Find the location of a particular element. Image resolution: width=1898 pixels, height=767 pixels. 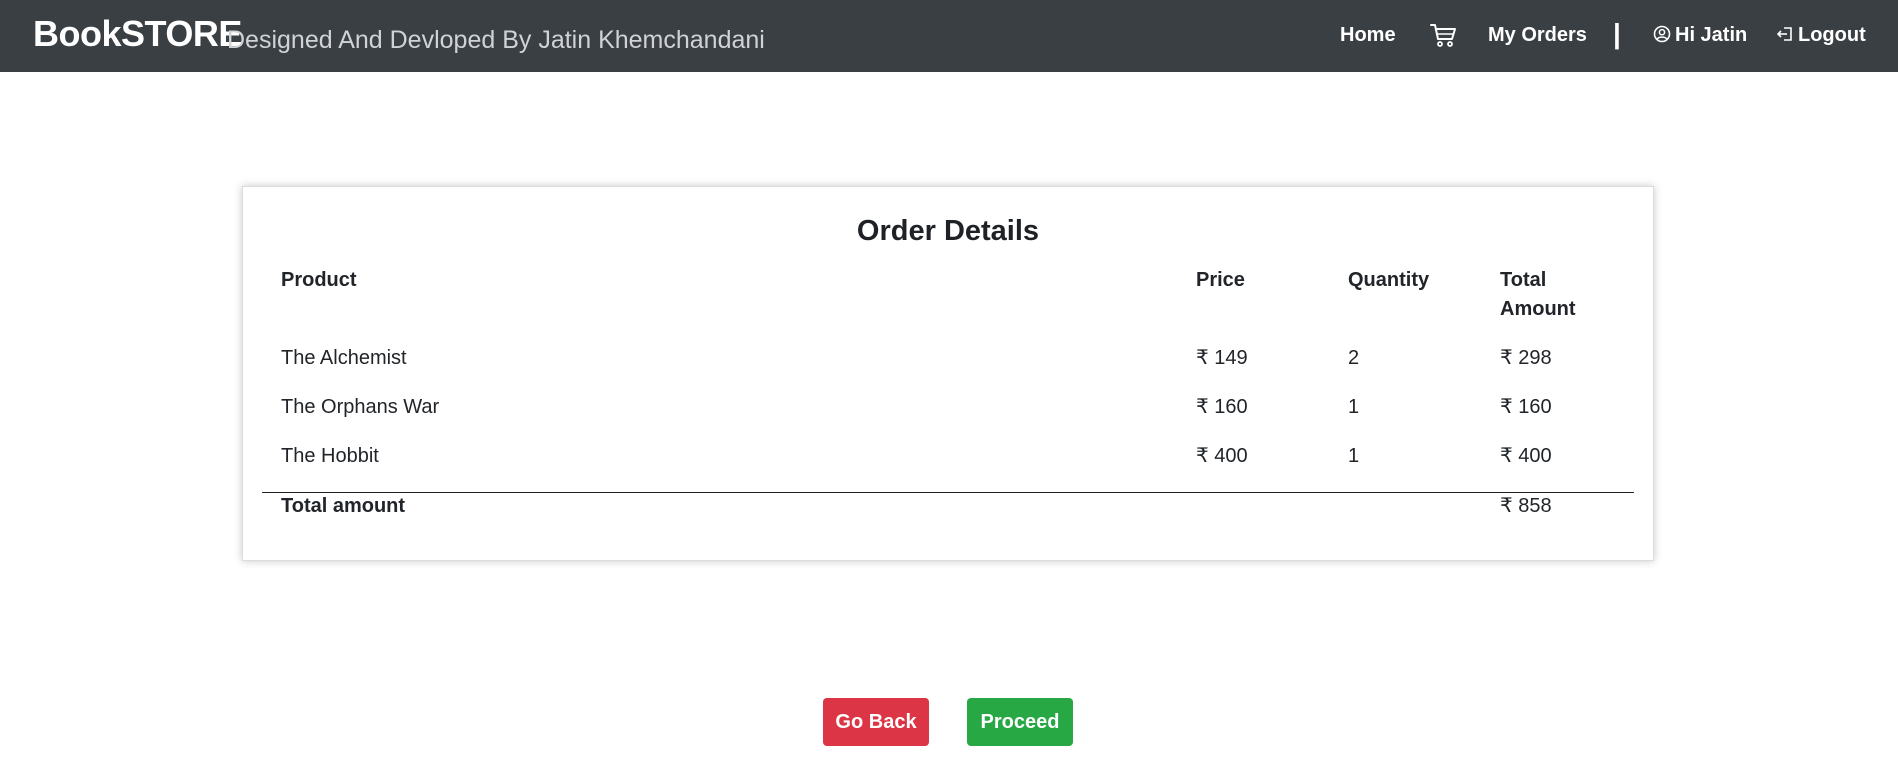

nav-home-link: Home is located at coordinates (1368, 35).